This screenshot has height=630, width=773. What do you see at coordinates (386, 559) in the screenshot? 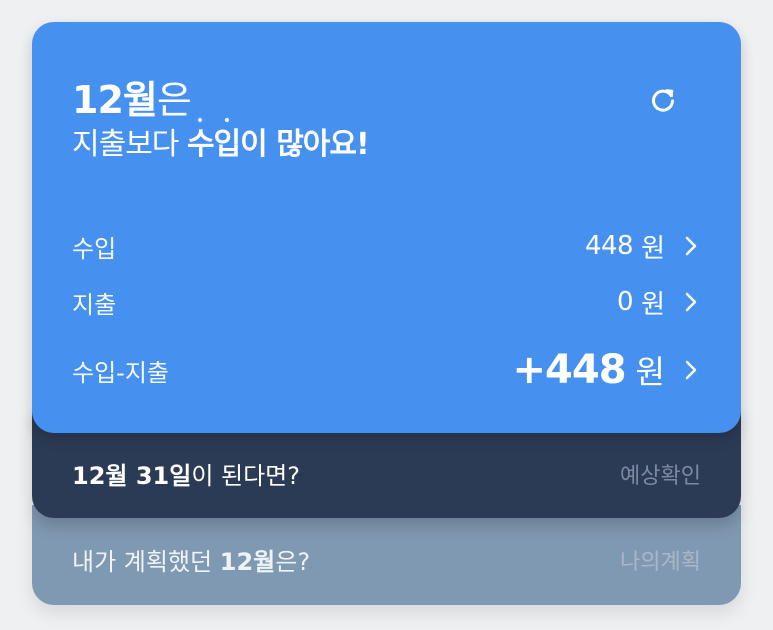
I see `plan-row: 내가 계획했던 12월은? 나의계획` at bounding box center [386, 559].